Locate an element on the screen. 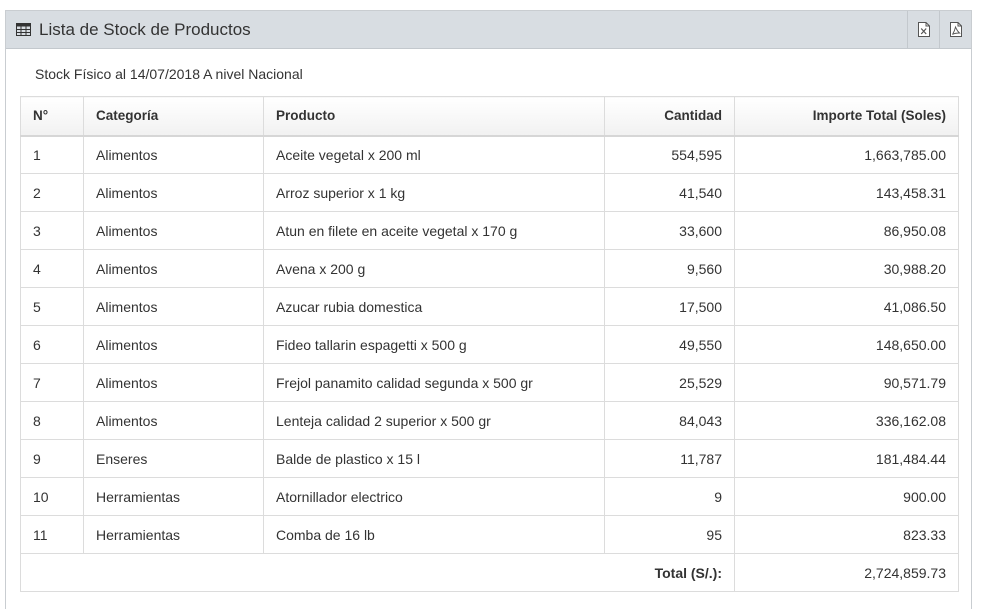  row-number: 9 is located at coordinates (52, 458).